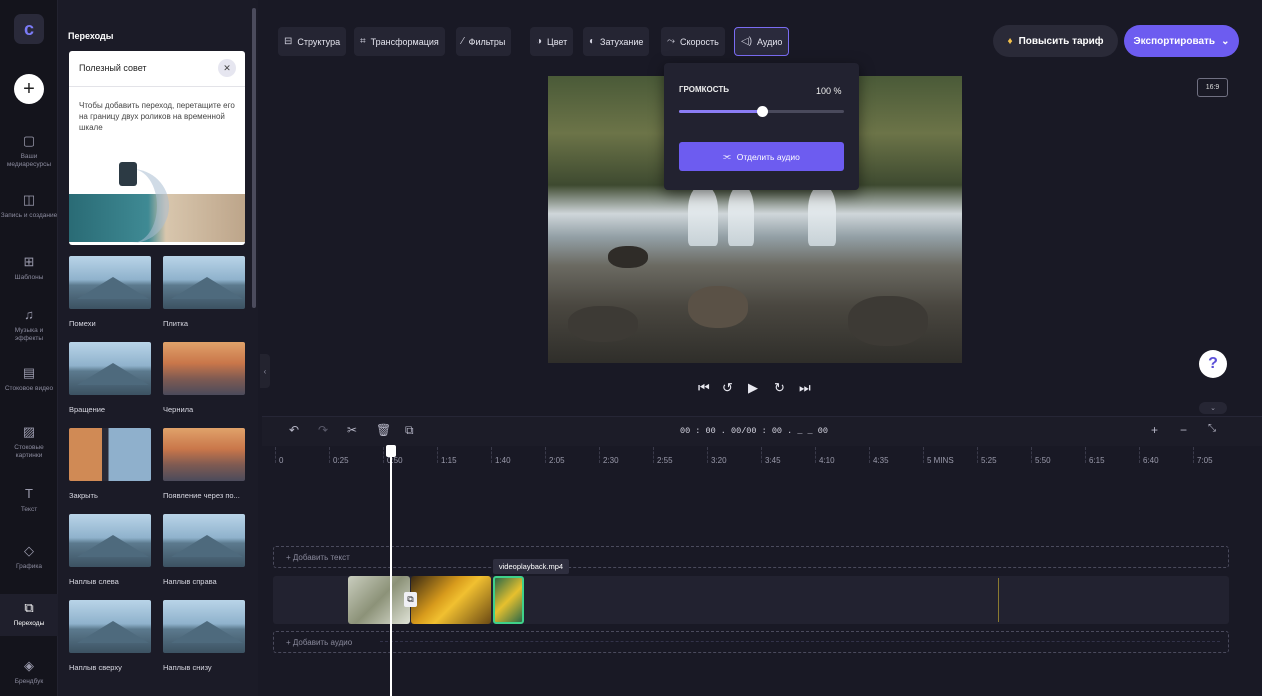  Describe the element at coordinates (704, 89) in the screenshot. I see `volume-label: ГРОМКОСТЬ` at that location.